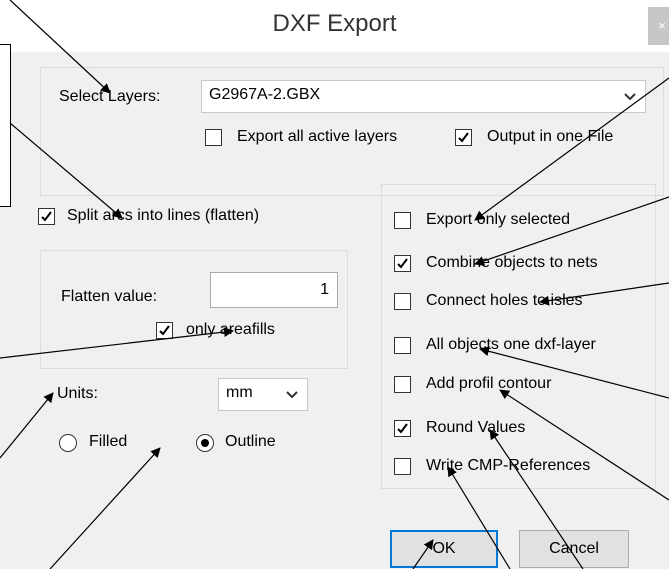 This screenshot has height=569, width=669. I want to click on outline-radio, so click(205, 443).